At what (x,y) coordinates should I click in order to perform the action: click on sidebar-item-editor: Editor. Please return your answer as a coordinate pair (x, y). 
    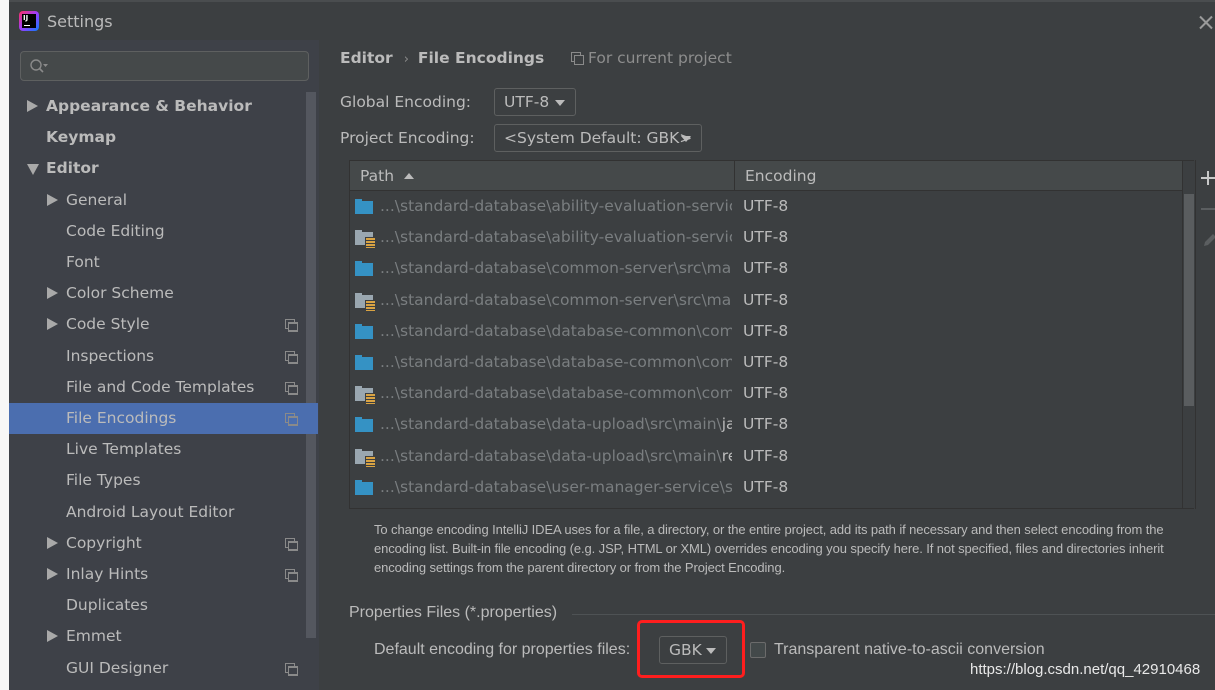
    Looking at the image, I should click on (164, 168).